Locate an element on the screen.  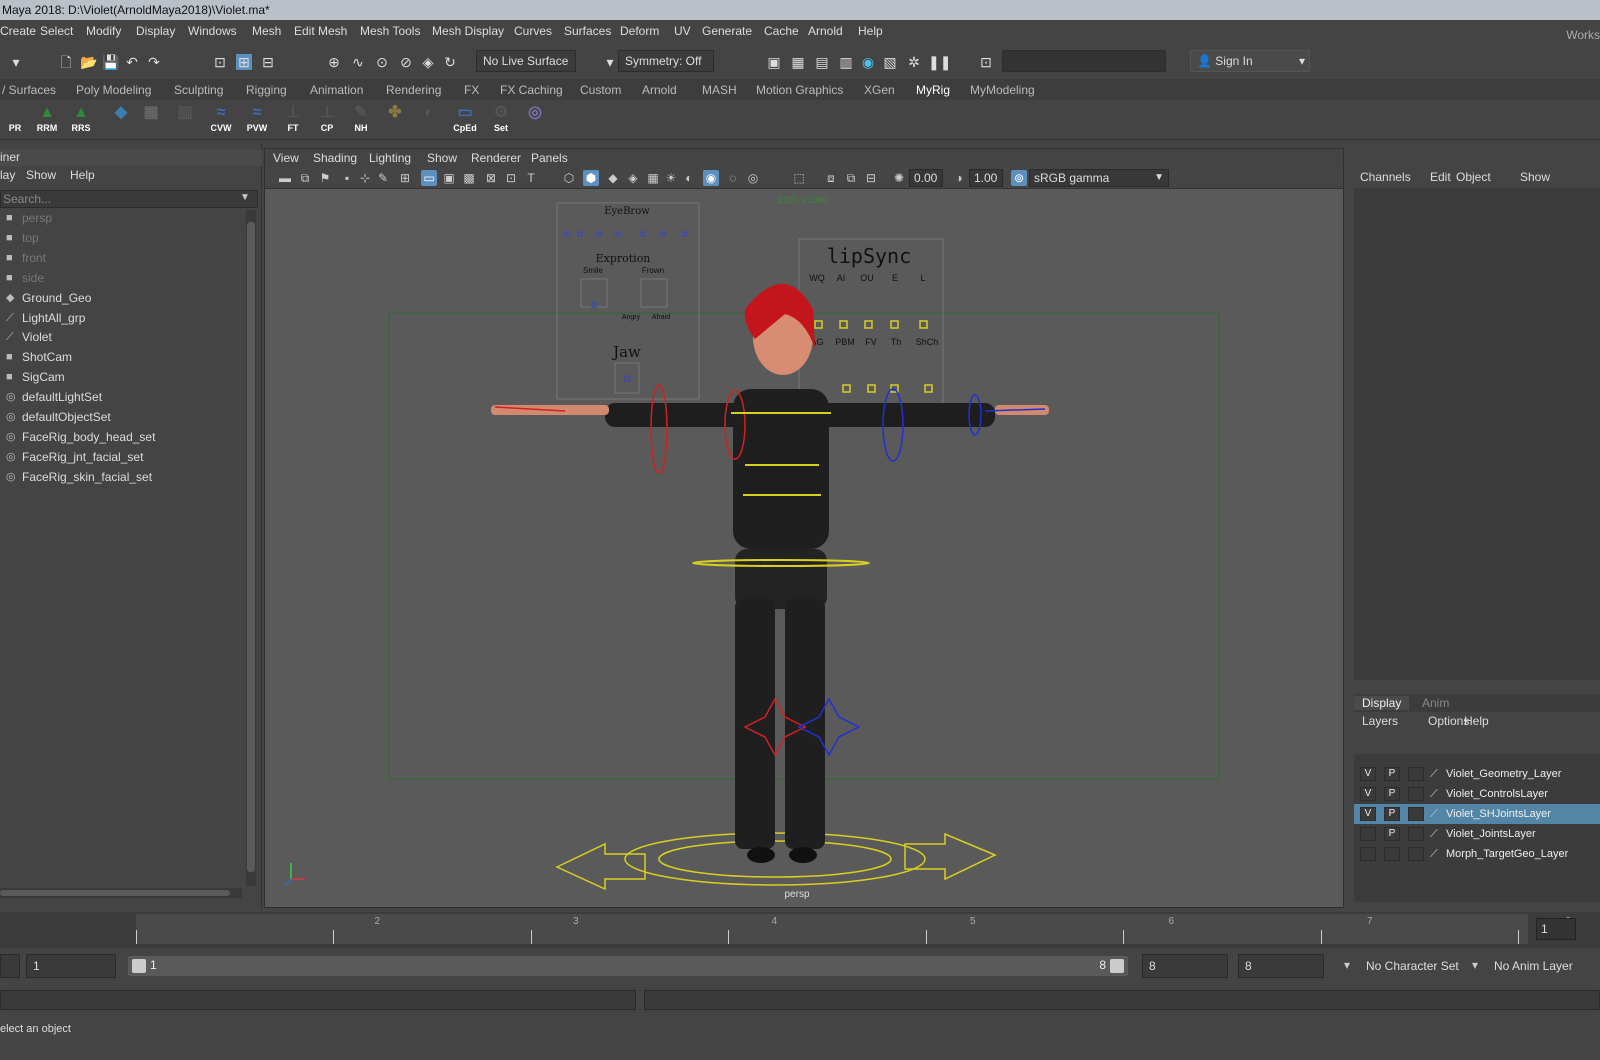
shelf-tab-arnold: Arnold is located at coordinates (659, 90).